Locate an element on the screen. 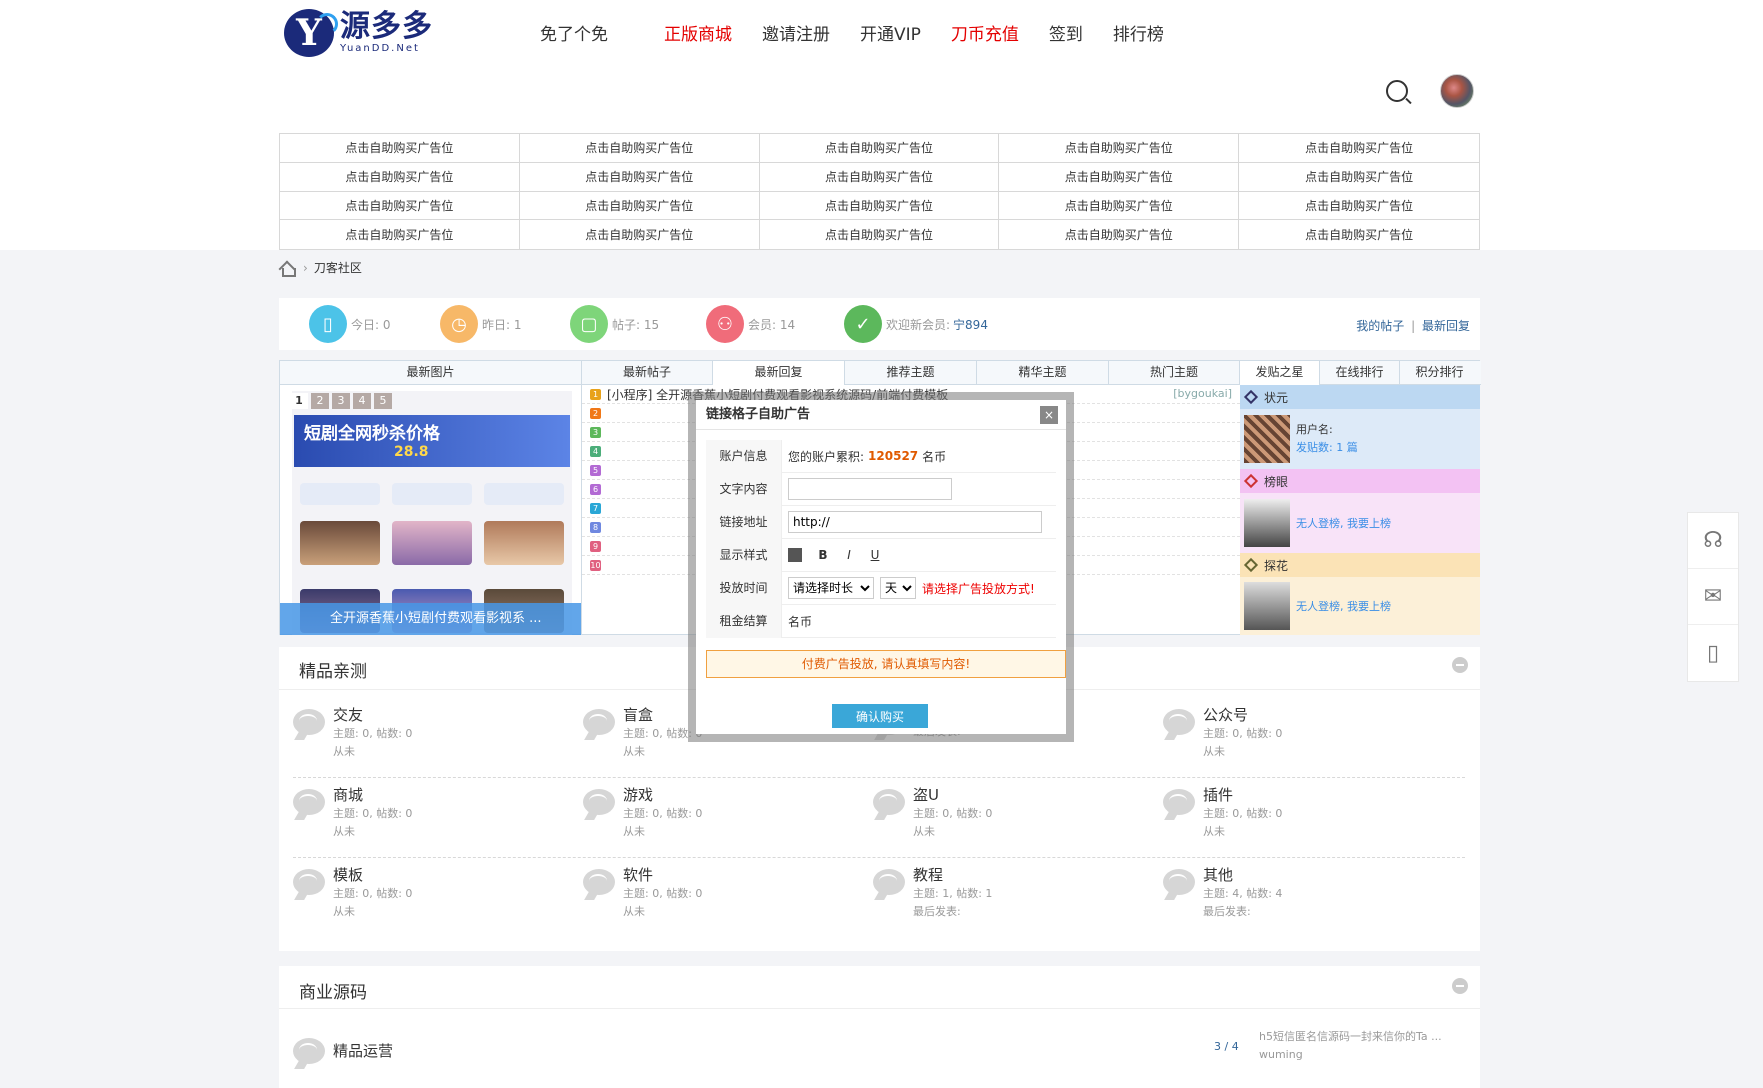 The image size is (1763, 1088). forum-name: 插件 is located at coordinates (1242, 795).